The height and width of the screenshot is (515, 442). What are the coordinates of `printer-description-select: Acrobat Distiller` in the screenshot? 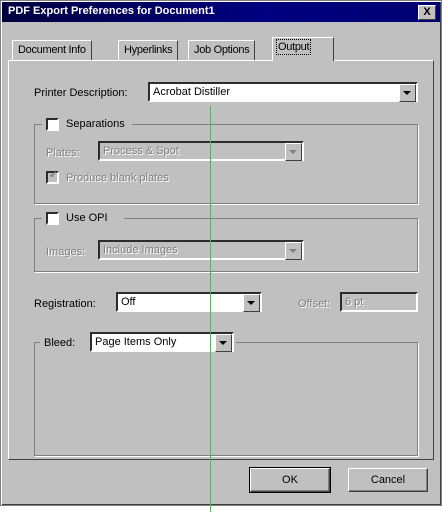 It's located at (283, 92).